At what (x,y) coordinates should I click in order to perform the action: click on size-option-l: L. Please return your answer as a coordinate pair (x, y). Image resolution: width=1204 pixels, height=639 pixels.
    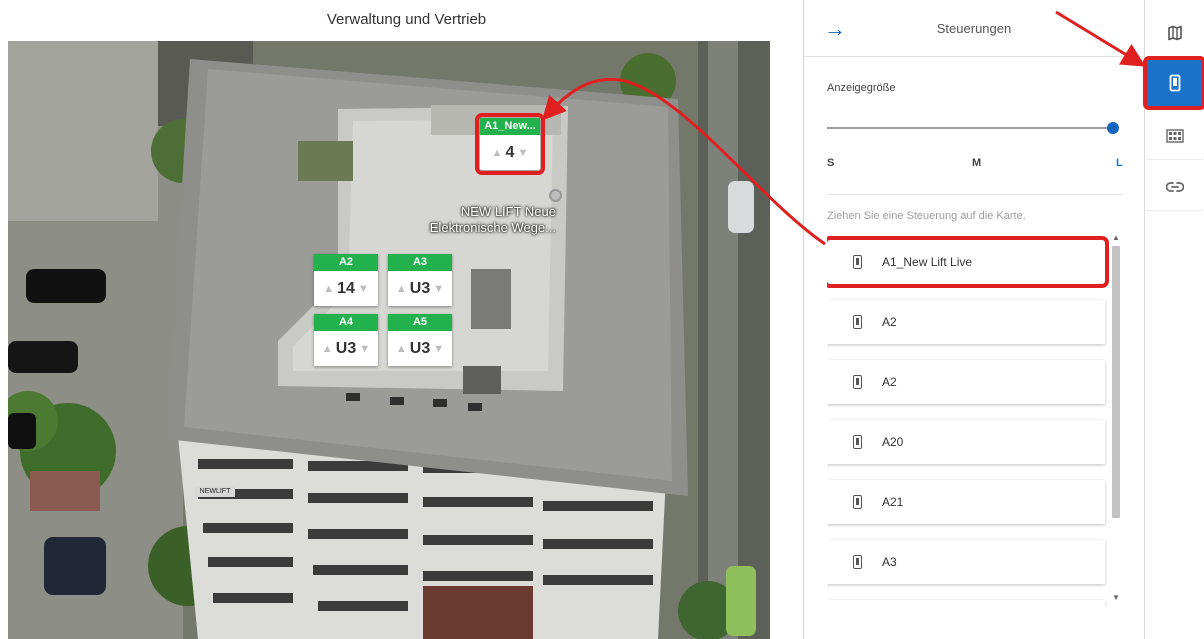
    Looking at the image, I should click on (1119, 163).